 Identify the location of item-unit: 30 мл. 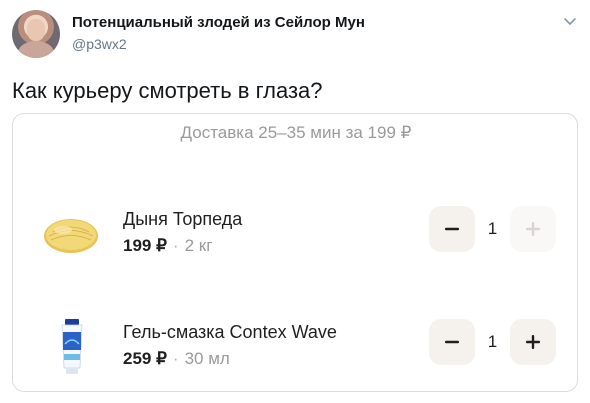
(207, 358).